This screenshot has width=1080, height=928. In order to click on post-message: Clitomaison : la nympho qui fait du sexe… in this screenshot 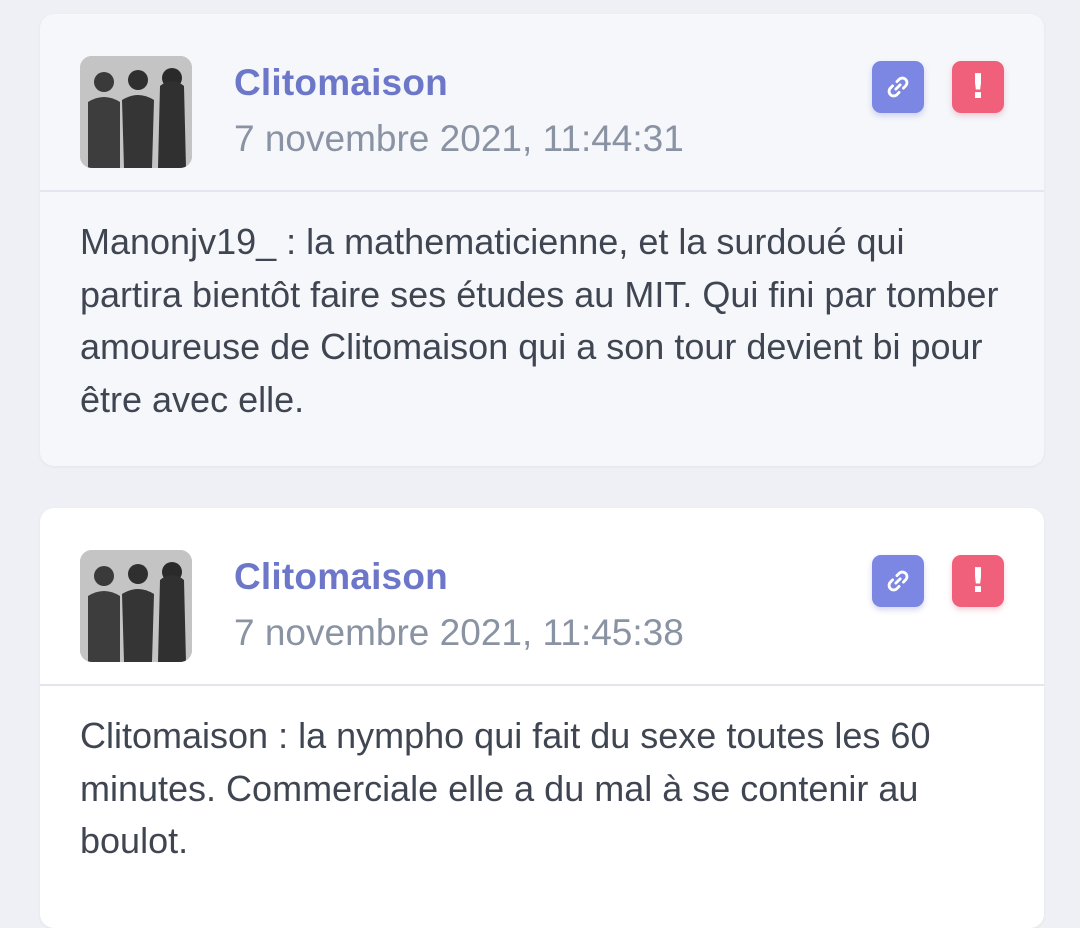, I will do `click(505, 788)`.